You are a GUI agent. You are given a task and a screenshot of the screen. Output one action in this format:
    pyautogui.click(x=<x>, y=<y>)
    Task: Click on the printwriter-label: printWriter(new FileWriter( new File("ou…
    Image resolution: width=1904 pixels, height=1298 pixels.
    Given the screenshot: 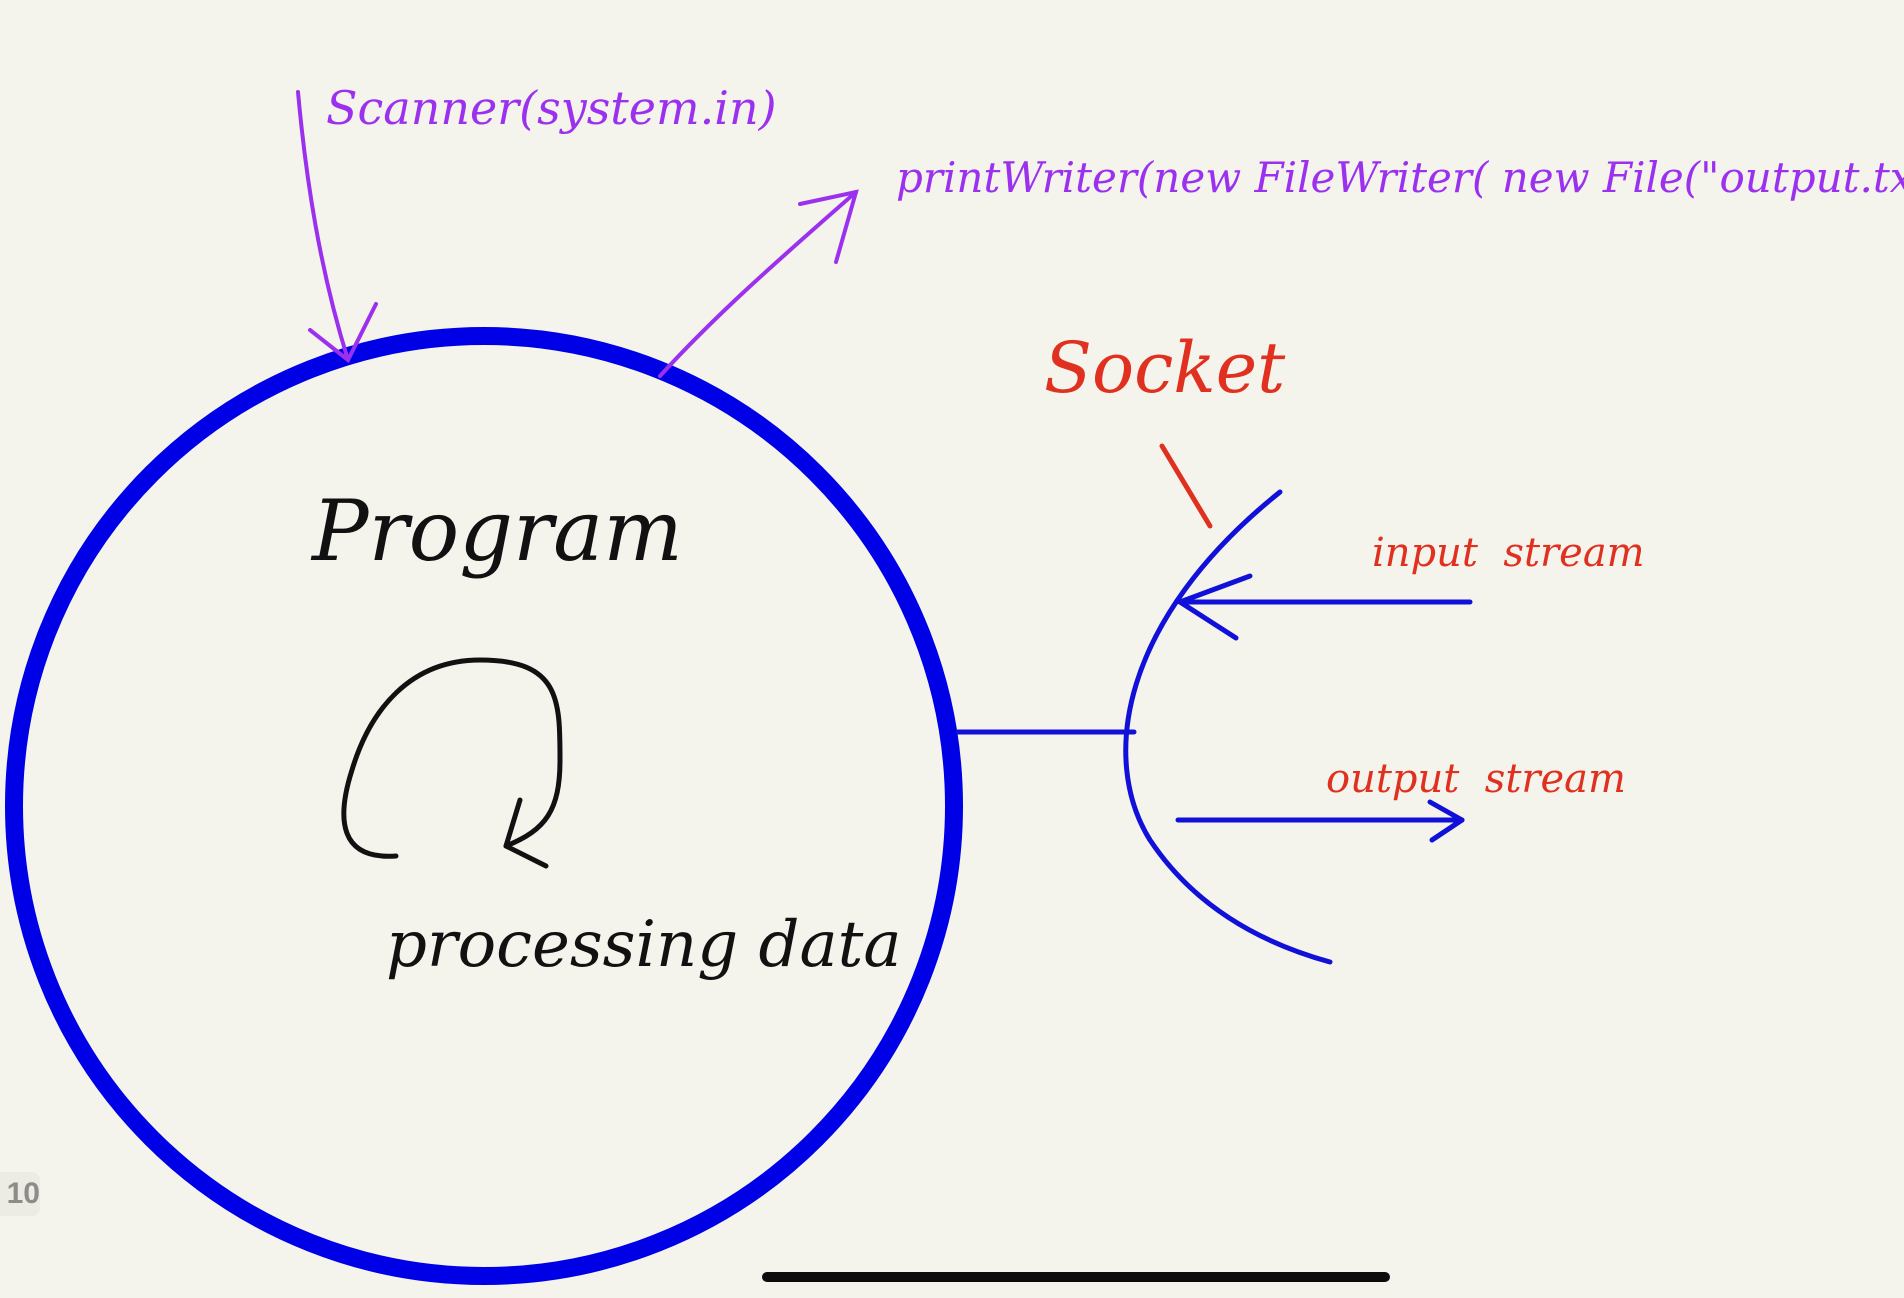 What is the action you would take?
    pyautogui.click(x=1400, y=177)
    